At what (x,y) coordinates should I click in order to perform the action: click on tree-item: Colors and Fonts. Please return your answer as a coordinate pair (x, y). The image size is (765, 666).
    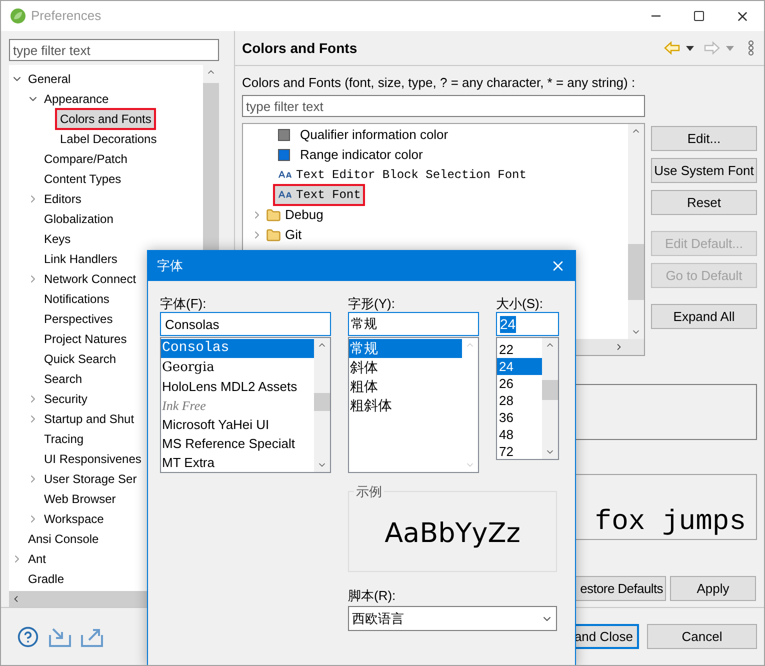
    Looking at the image, I should click on (105, 119).